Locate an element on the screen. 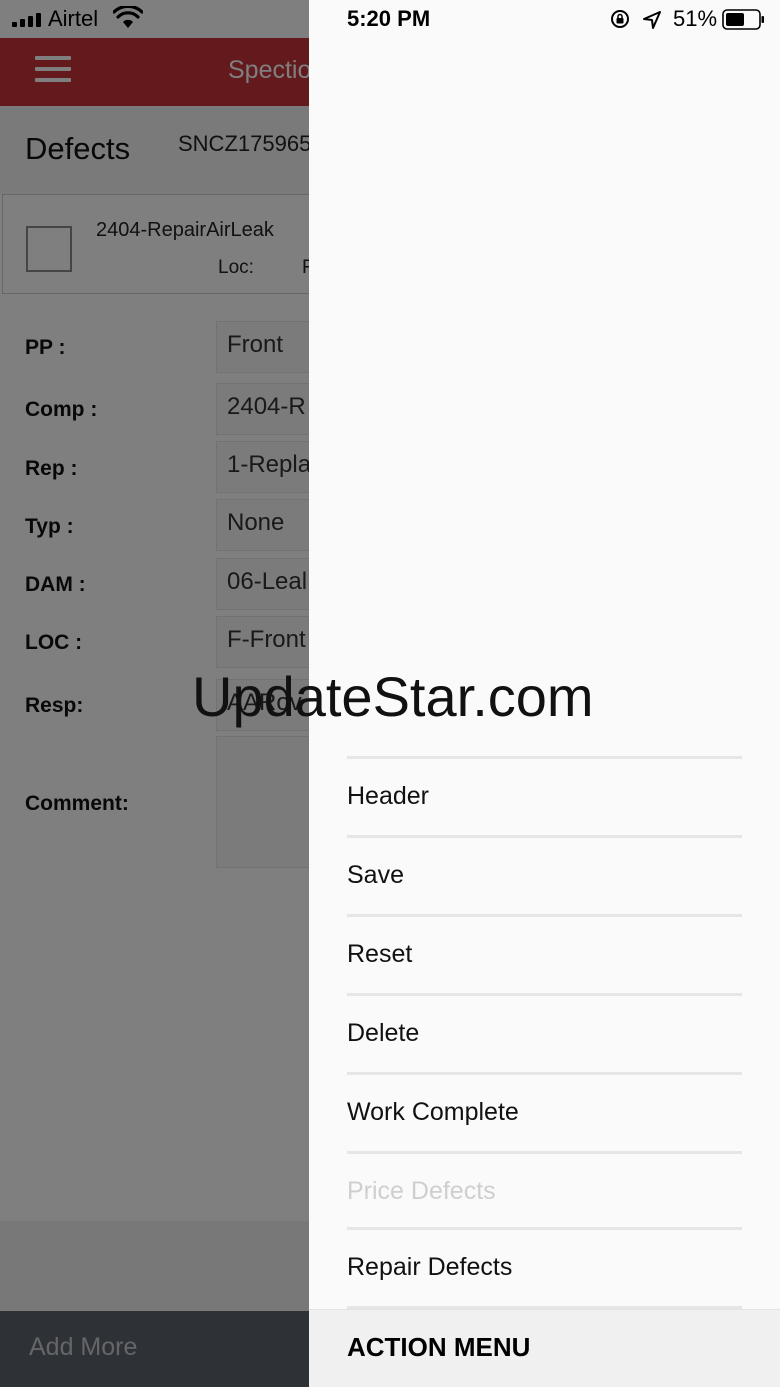 This screenshot has width=780, height=1387. menu-item-label: Reset is located at coordinates (380, 954).